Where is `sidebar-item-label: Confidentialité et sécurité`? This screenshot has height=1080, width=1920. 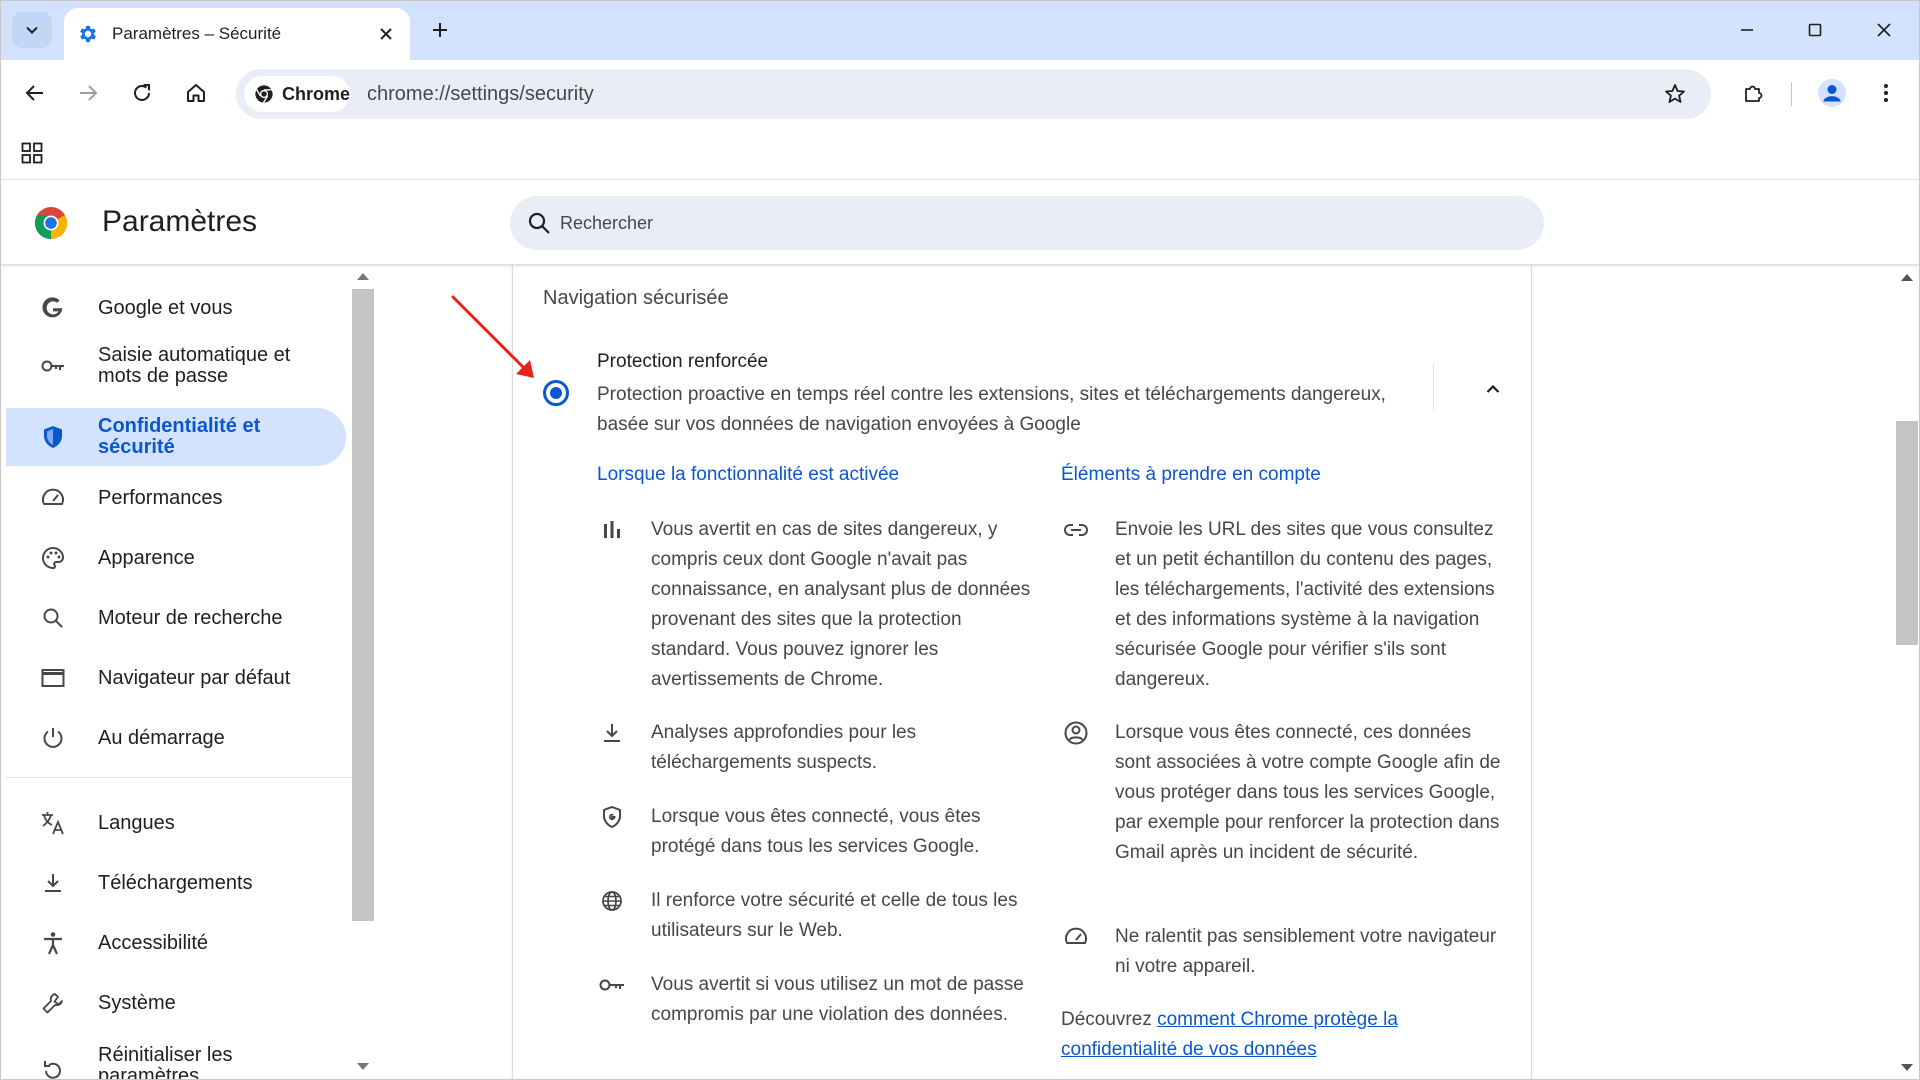
sidebar-item-label: Confidentialité et sécurité is located at coordinates (179, 436).